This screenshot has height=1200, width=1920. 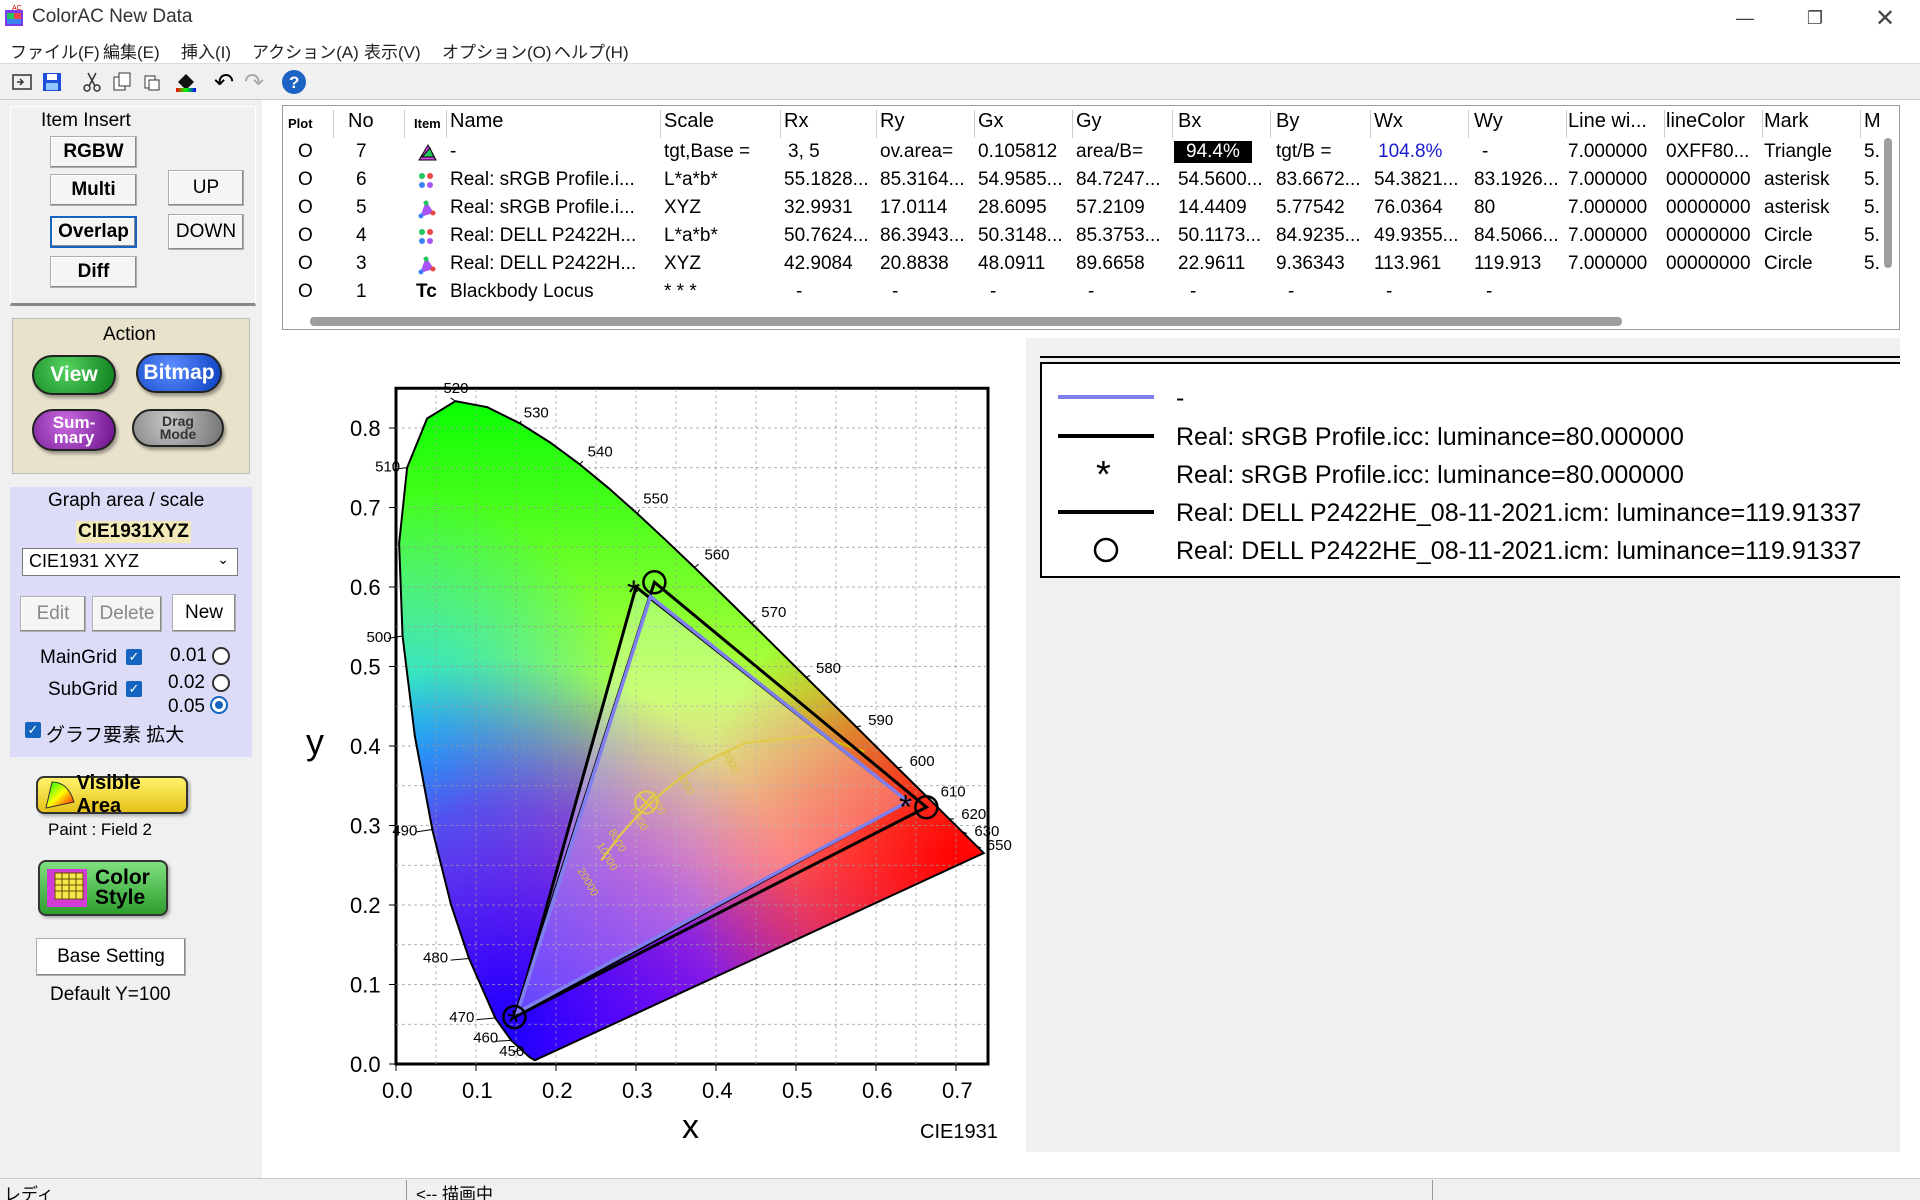 I want to click on rgbw-button: RGBW, so click(x=93, y=152).